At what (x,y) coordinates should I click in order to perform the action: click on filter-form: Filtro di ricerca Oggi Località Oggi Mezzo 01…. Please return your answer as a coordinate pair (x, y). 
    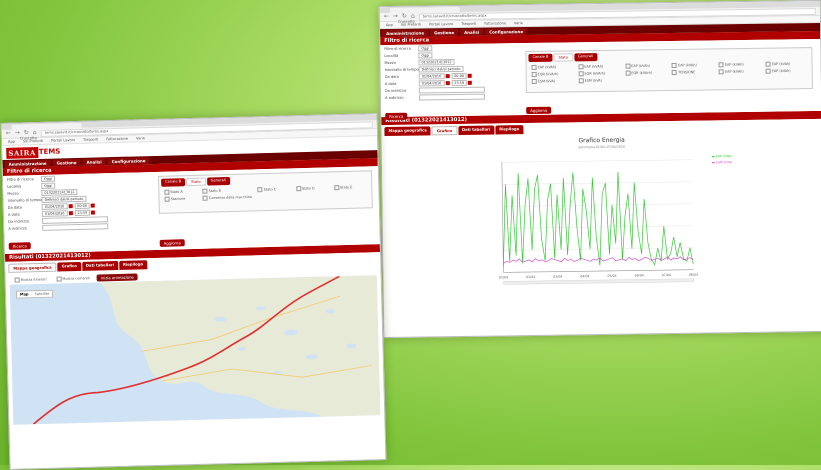
    Looking at the image, I should click on (600, 79).